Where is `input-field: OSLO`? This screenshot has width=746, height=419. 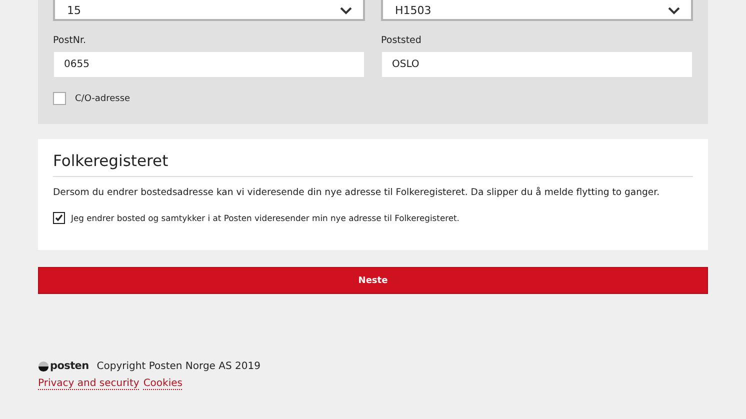 input-field: OSLO is located at coordinates (537, 64).